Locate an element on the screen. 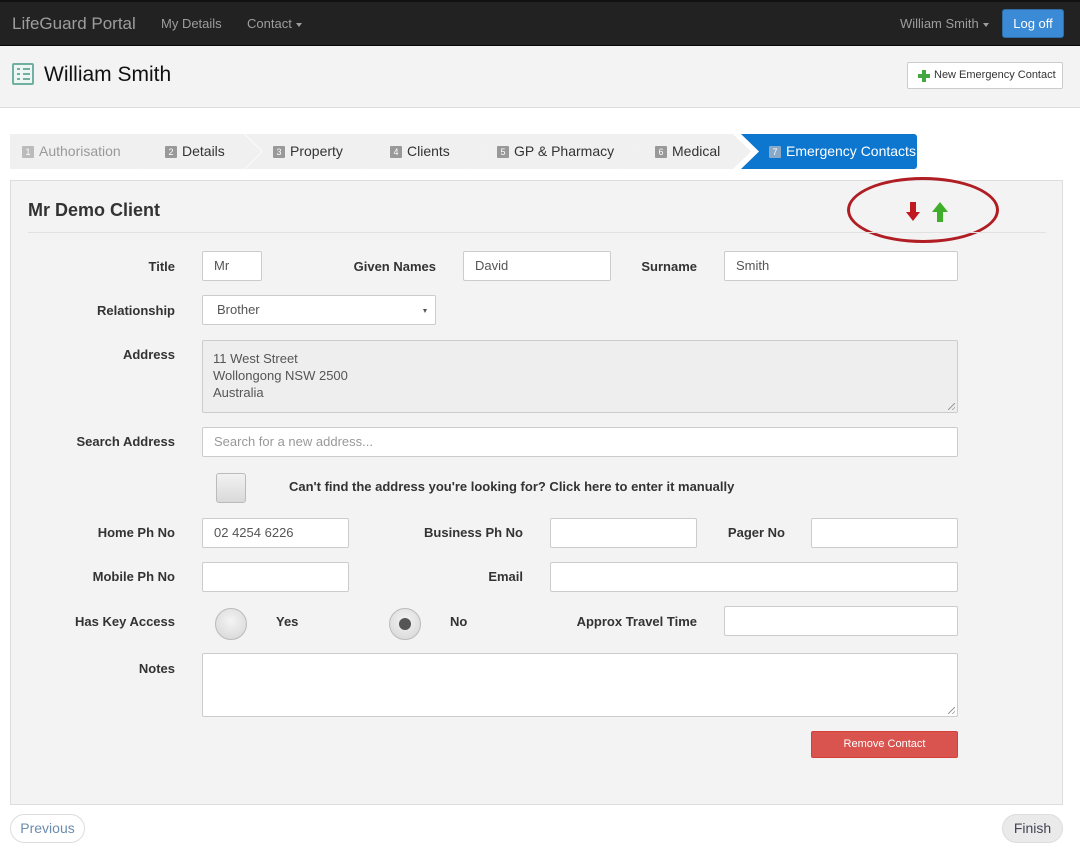 This screenshot has height=855, width=1080. step-label: Authorisation is located at coordinates (80, 151).